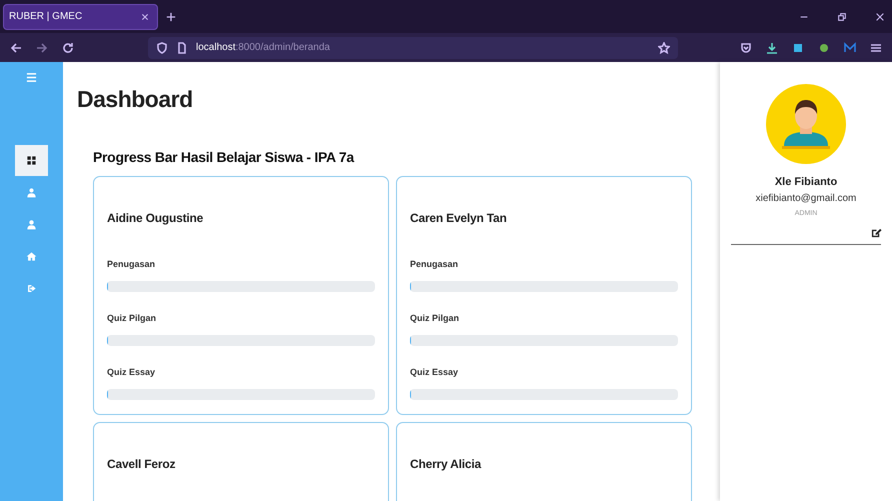 This screenshot has height=501, width=892. What do you see at coordinates (162, 48) in the screenshot?
I see `shield-icon` at bounding box center [162, 48].